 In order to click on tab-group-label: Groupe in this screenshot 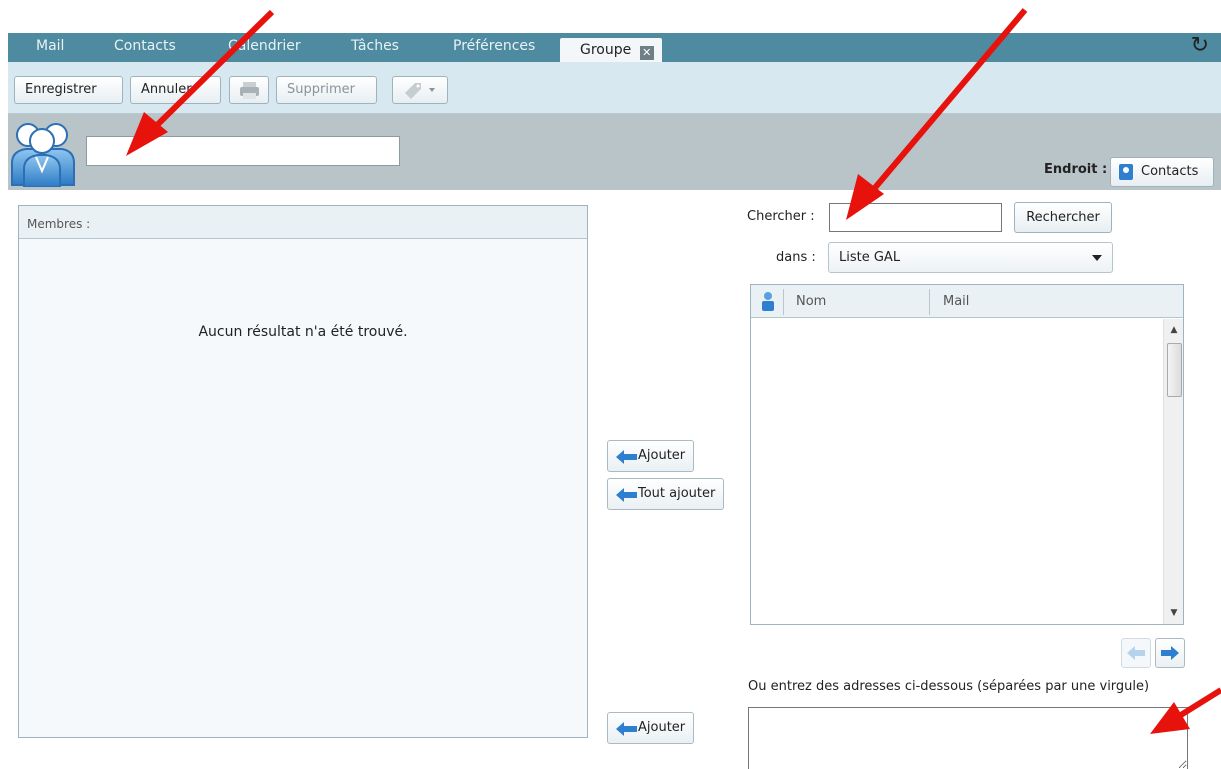, I will do `click(606, 50)`.